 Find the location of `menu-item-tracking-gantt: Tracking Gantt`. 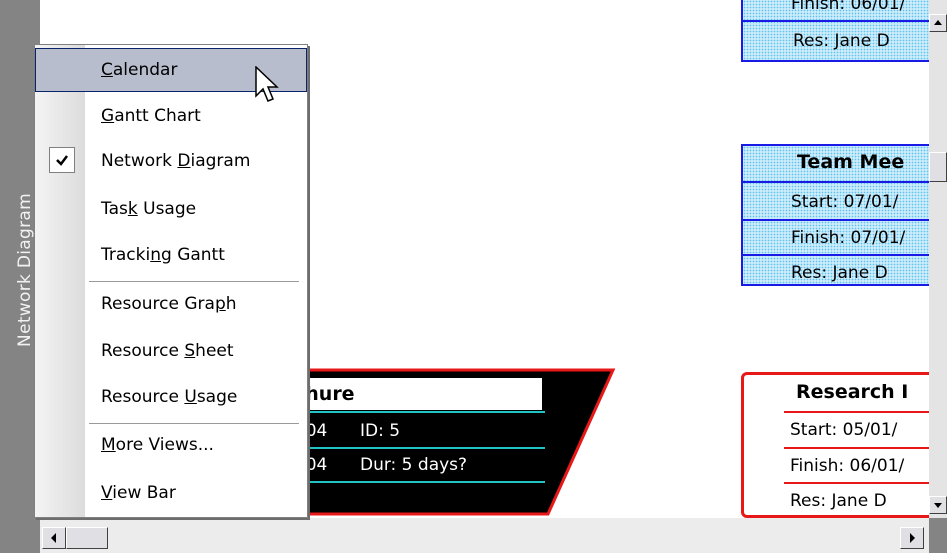

menu-item-tracking-gantt: Tracking Gantt is located at coordinates (171, 255).